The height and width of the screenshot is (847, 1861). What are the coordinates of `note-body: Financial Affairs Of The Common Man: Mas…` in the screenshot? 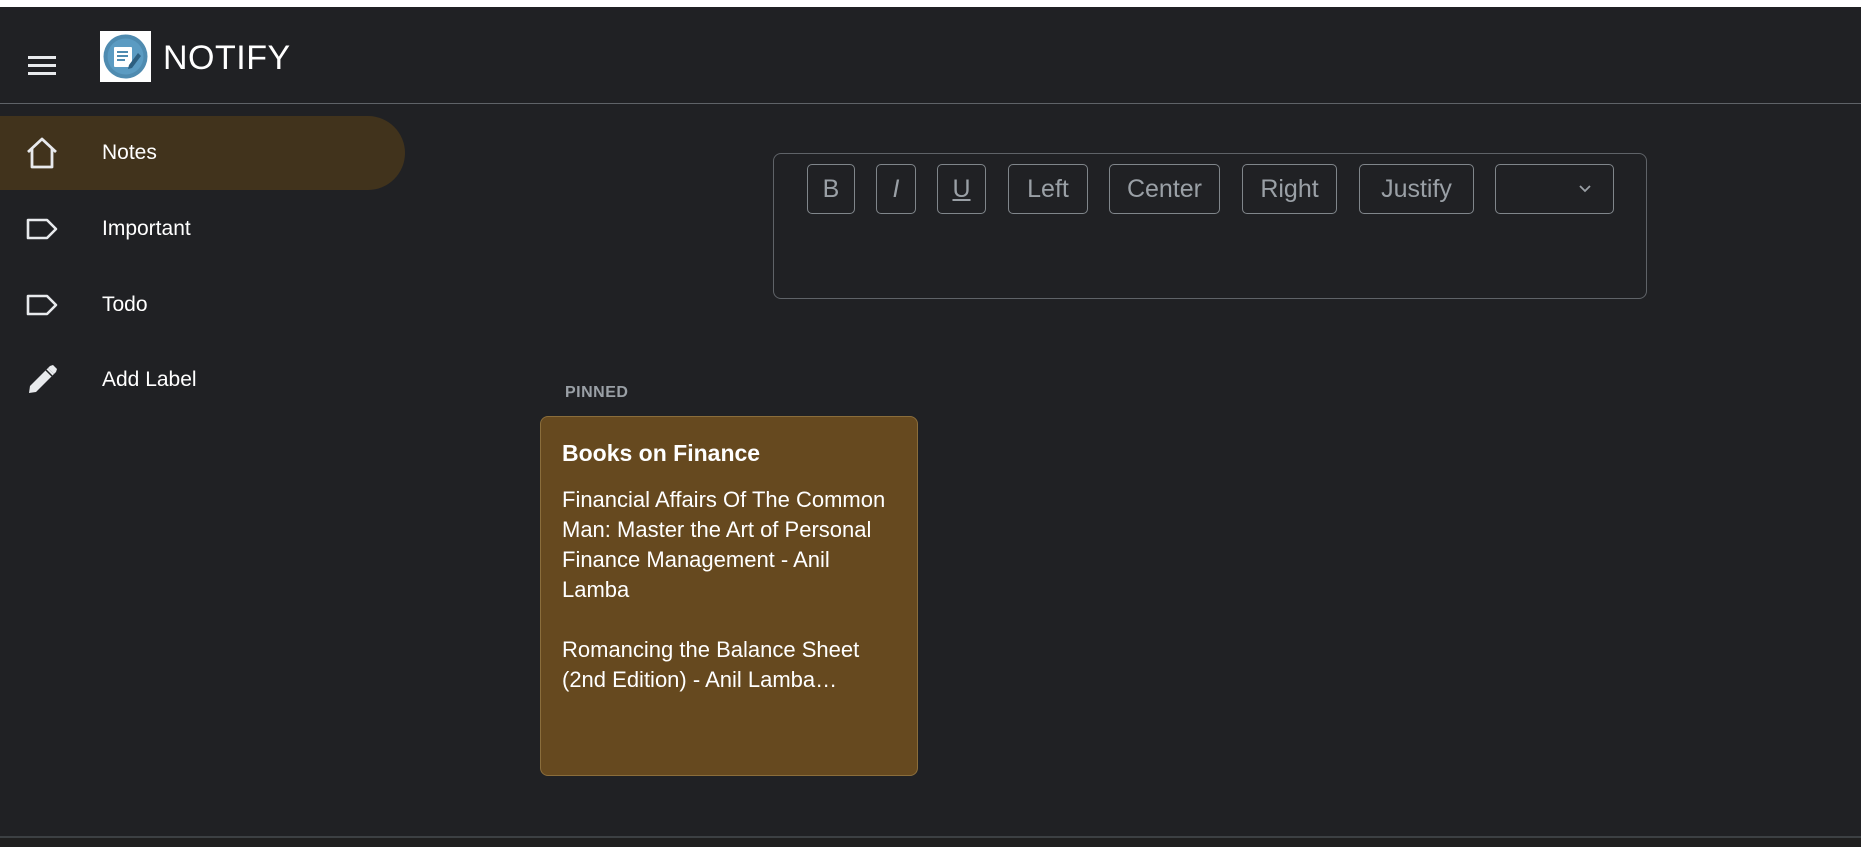 It's located at (724, 589).